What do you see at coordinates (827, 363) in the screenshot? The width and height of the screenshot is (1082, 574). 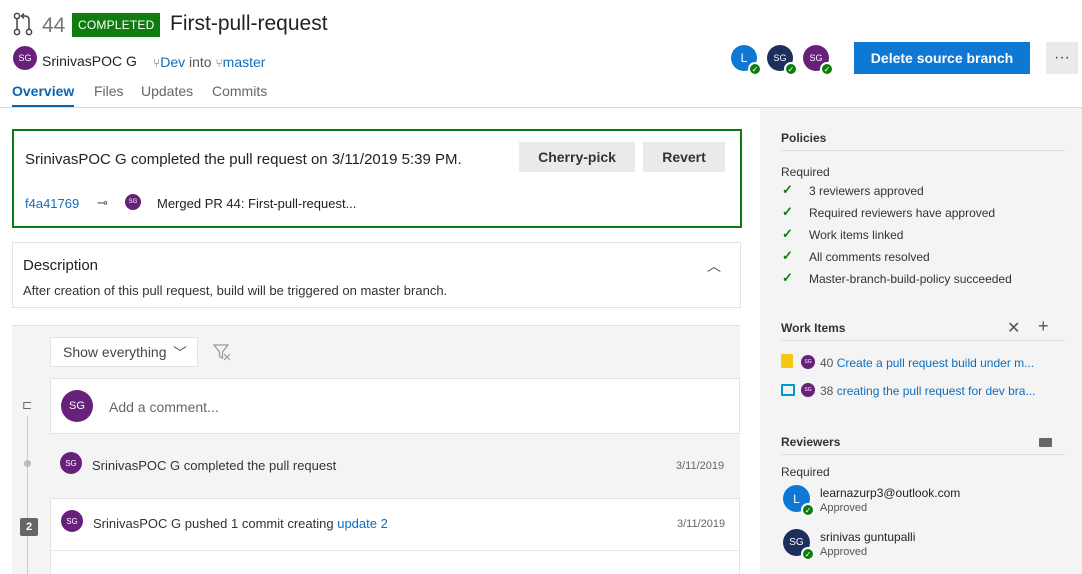 I see `work-item-number: 40` at bounding box center [827, 363].